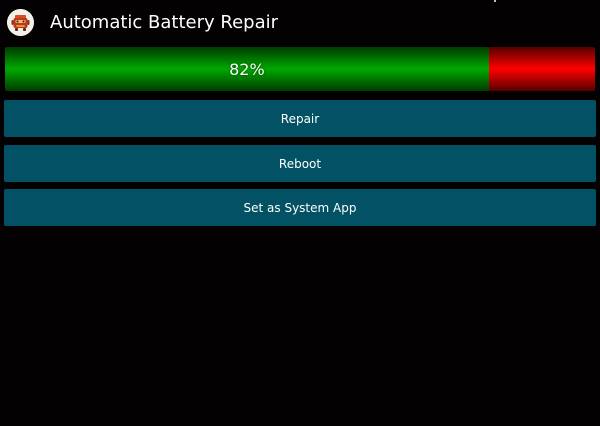 The width and height of the screenshot is (600, 426). Describe the element at coordinates (300, 207) in the screenshot. I see `set-system-app-button: Set as System App` at that location.